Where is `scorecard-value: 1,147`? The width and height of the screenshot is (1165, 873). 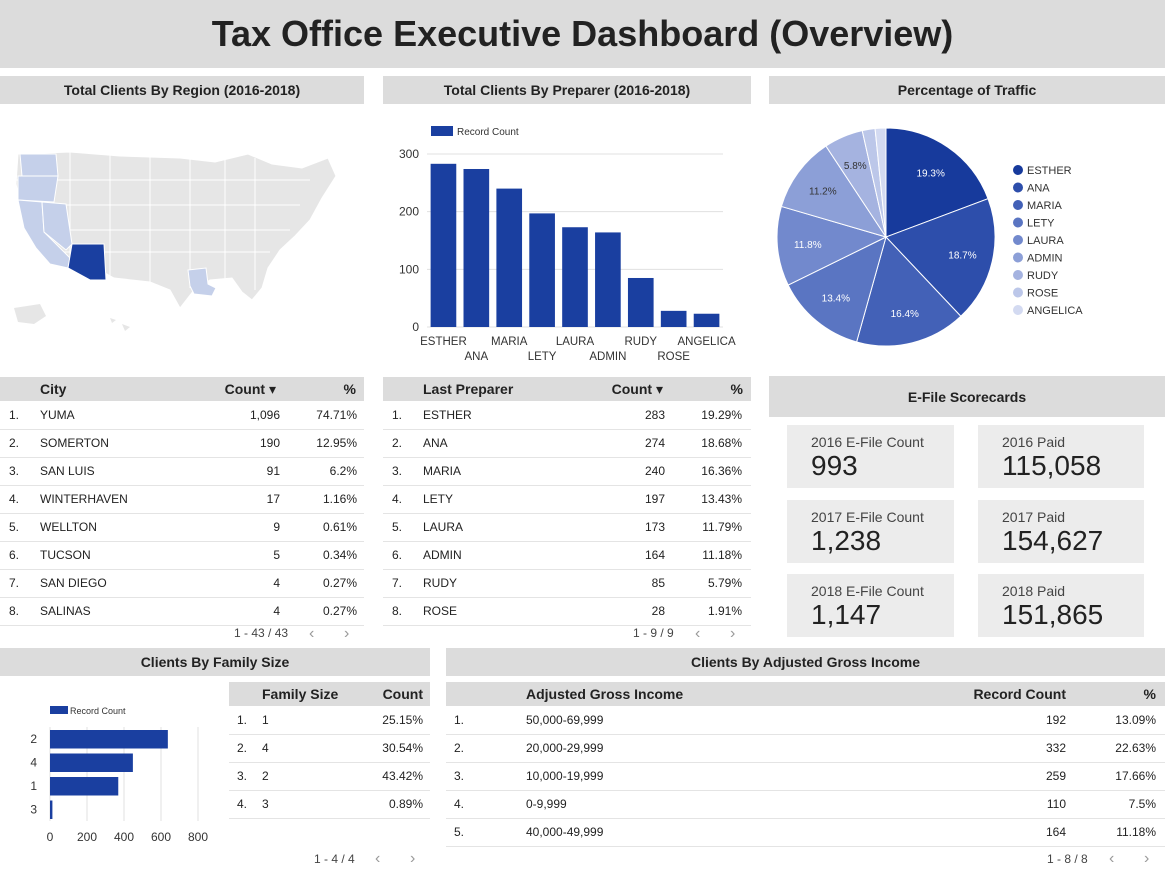 scorecard-value: 1,147 is located at coordinates (846, 614).